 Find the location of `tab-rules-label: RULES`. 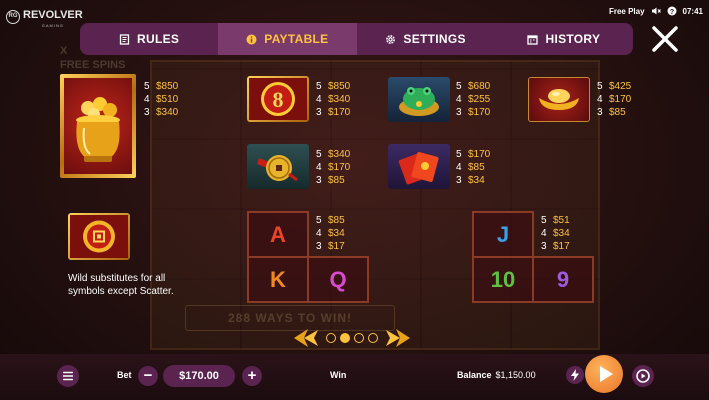

tab-rules-label: RULES is located at coordinates (158, 39).